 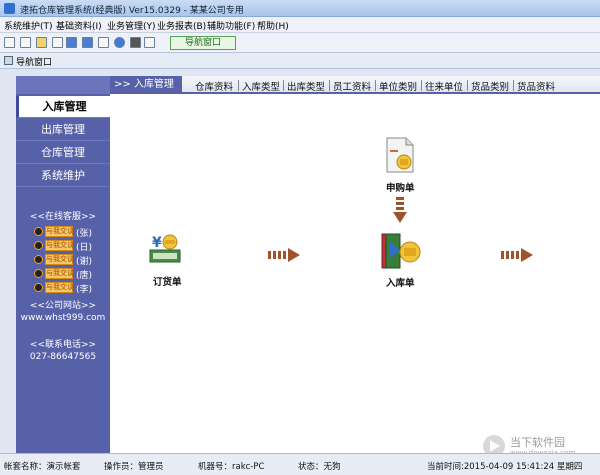 I want to click on qq-contact: 与我交谈 (李), so click(x=66, y=288).